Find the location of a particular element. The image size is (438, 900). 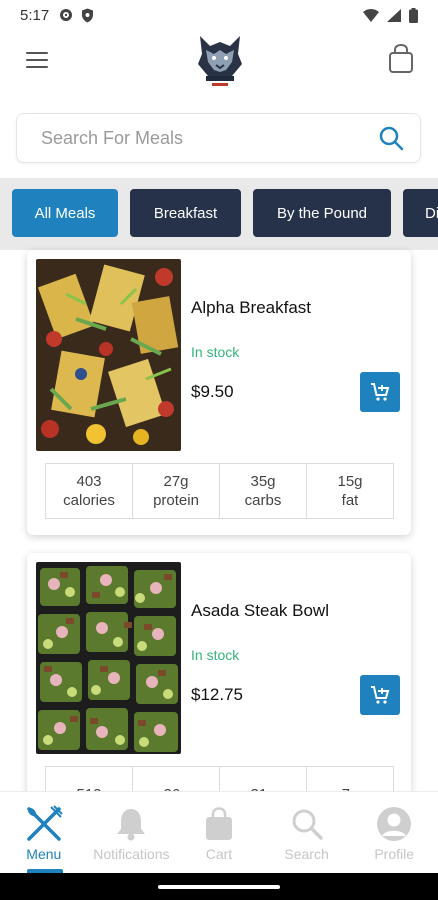

gear-icon is located at coordinates (66, 15).